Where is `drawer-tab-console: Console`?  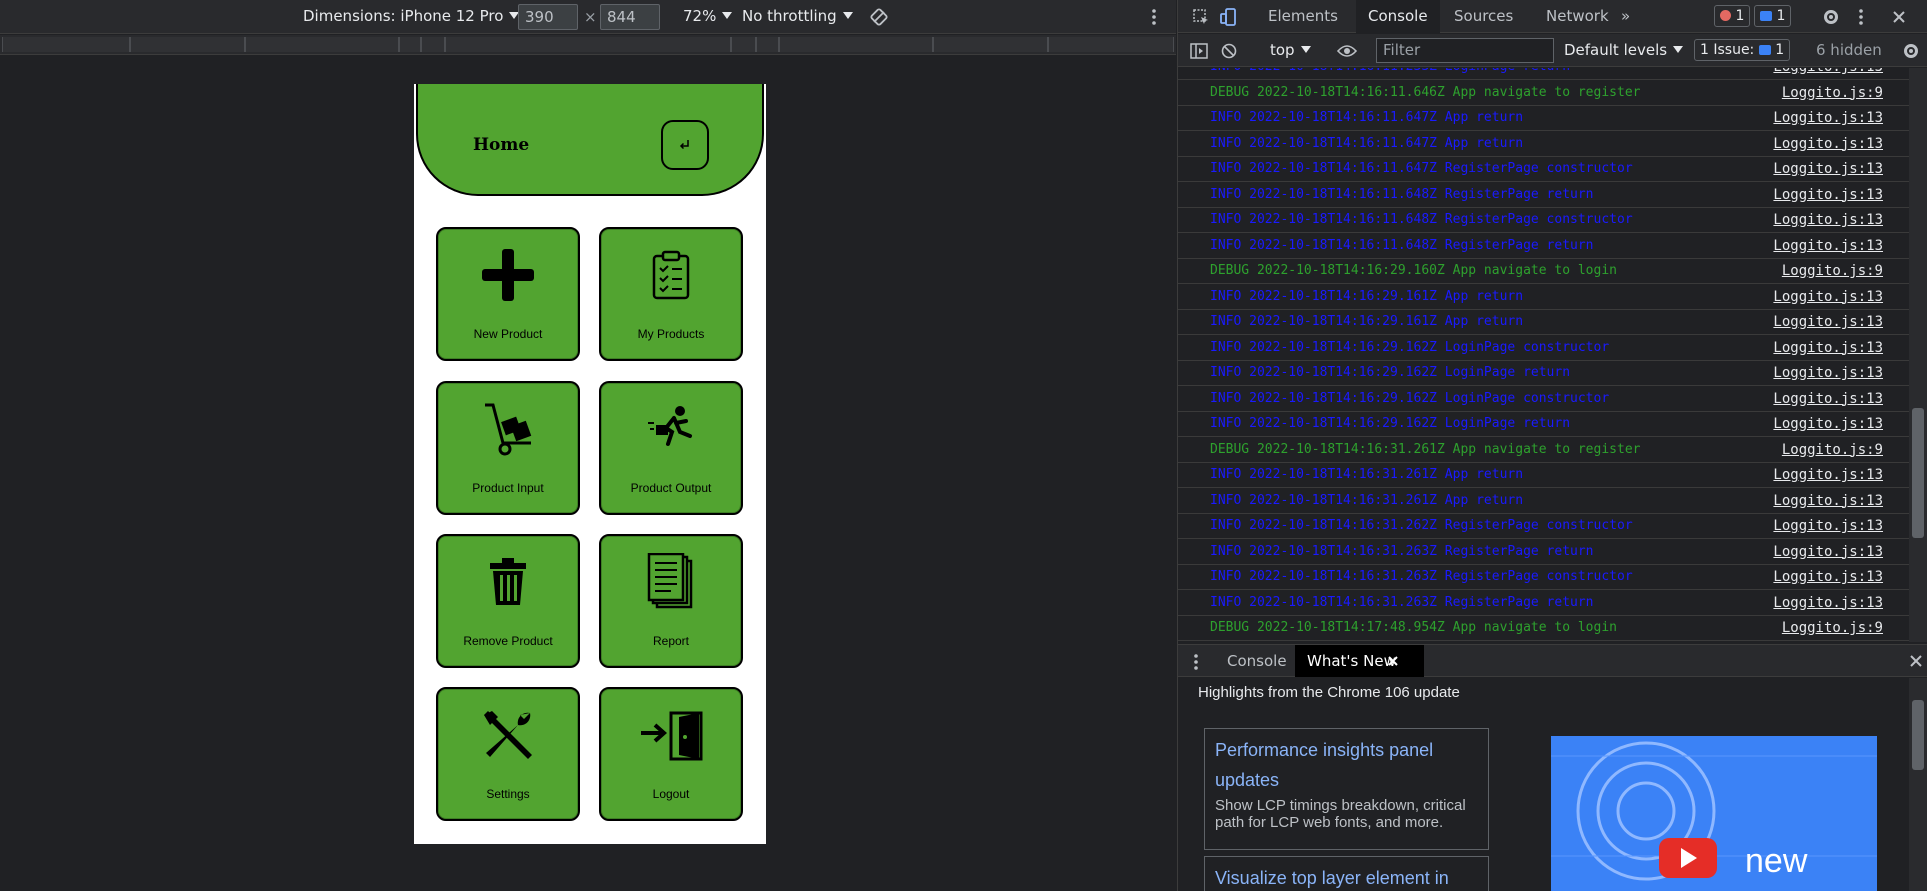
drawer-tab-console: Console is located at coordinates (1257, 661).